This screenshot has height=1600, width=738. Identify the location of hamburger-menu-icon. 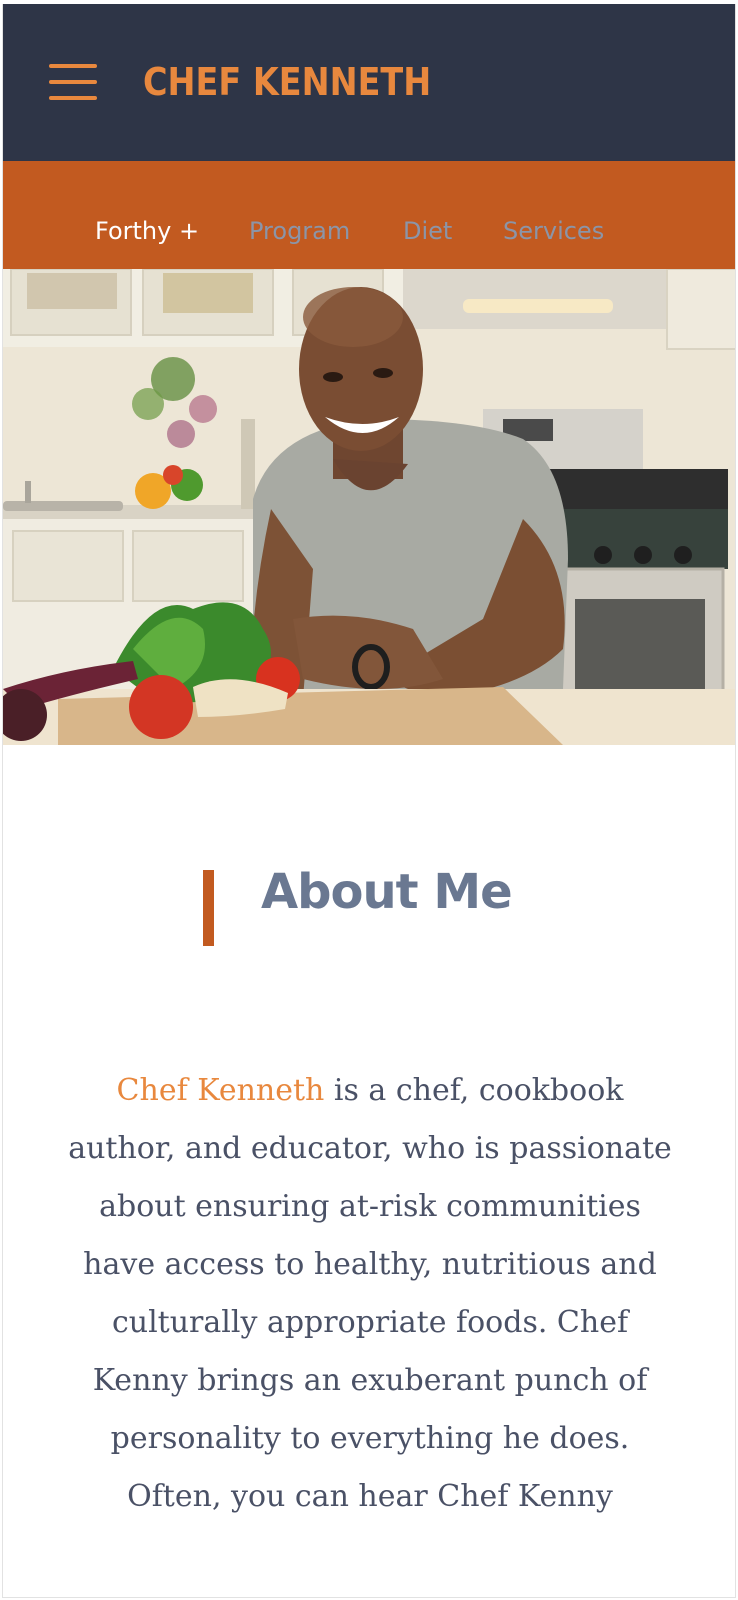
(73, 83).